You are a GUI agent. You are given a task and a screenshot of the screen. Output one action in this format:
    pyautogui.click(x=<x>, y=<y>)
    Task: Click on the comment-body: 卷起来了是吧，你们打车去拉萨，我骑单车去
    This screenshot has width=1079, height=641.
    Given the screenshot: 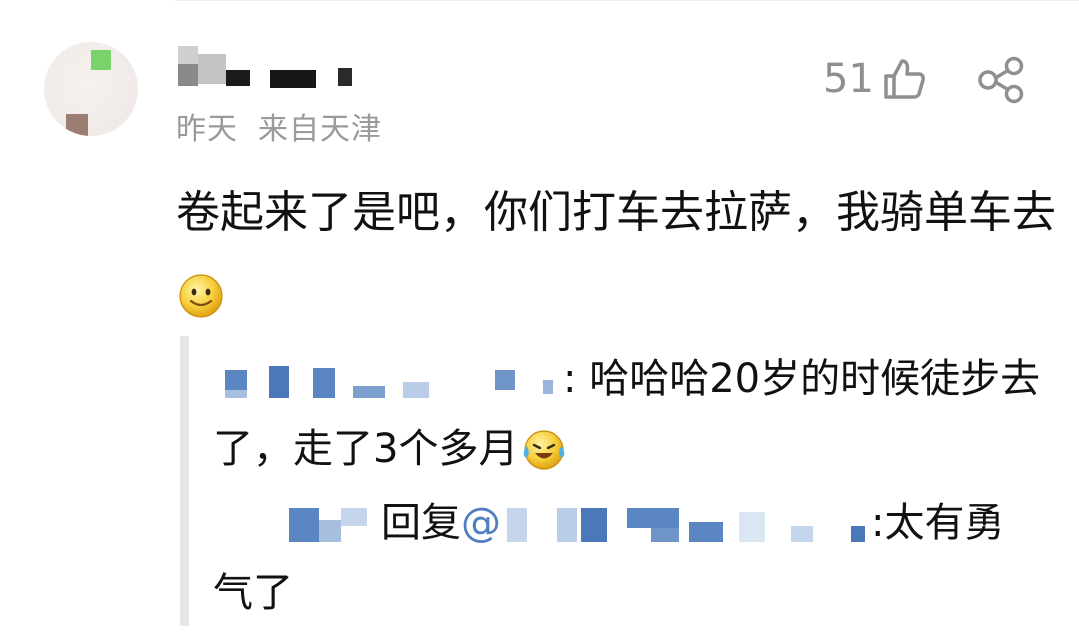 What is the action you would take?
    pyautogui.click(x=616, y=212)
    